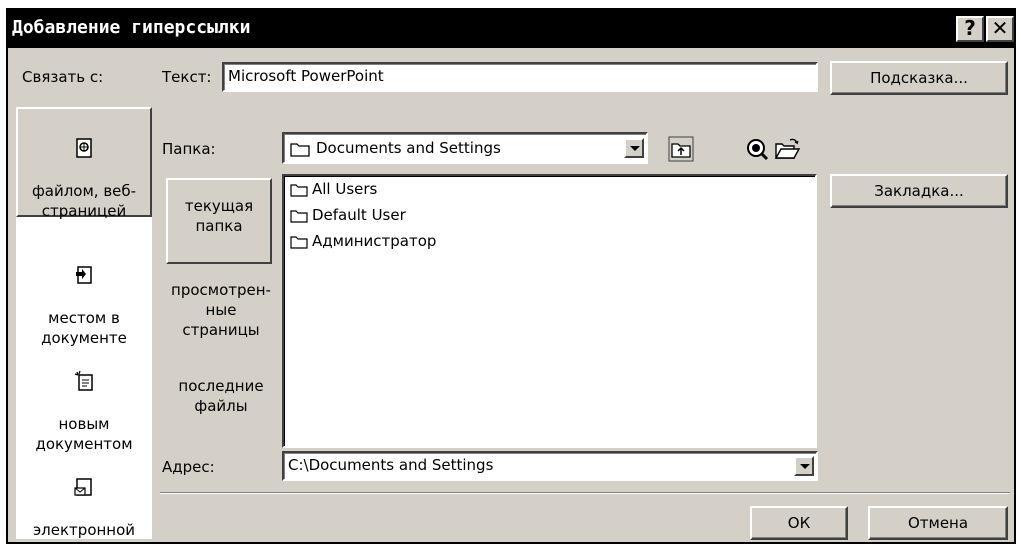 Image resolution: width=1019 pixels, height=547 pixels. I want to click on divider, so click(585, 493).